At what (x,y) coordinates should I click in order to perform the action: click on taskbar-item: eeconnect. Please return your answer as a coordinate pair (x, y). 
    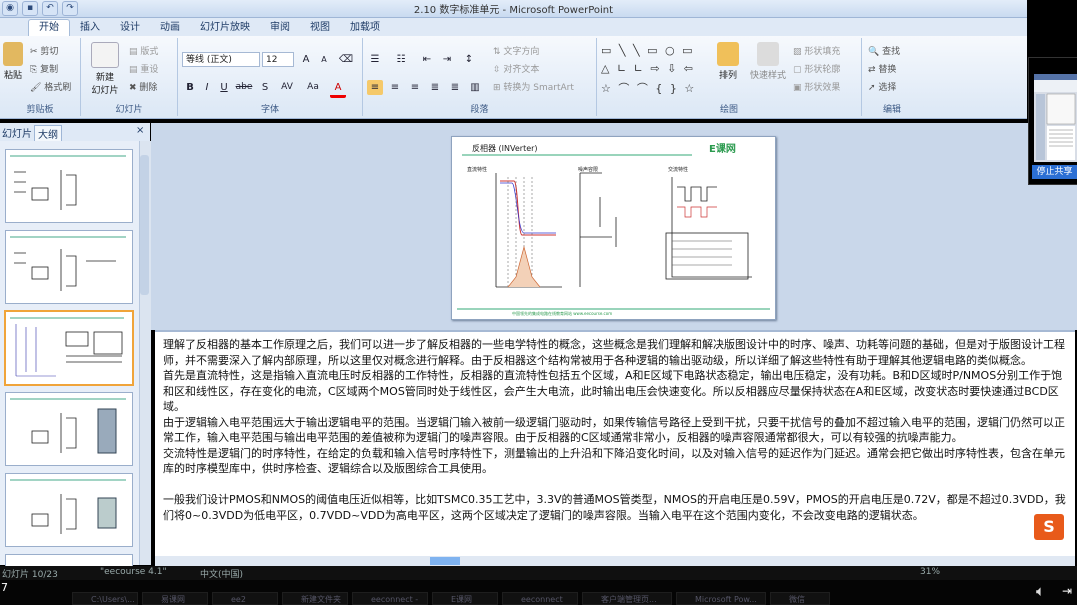
    Looking at the image, I should click on (540, 598).